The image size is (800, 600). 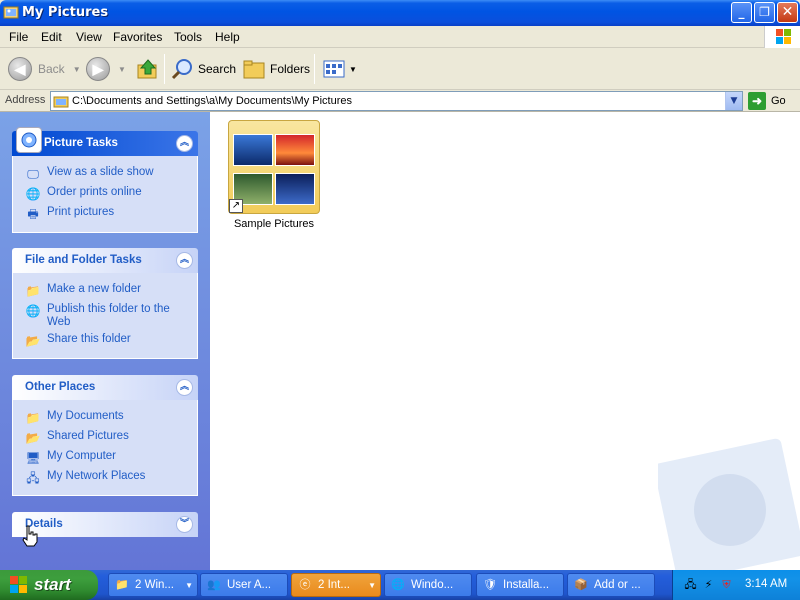 I want to click on forward-arrow-icon: ▶, so click(x=98, y=69).